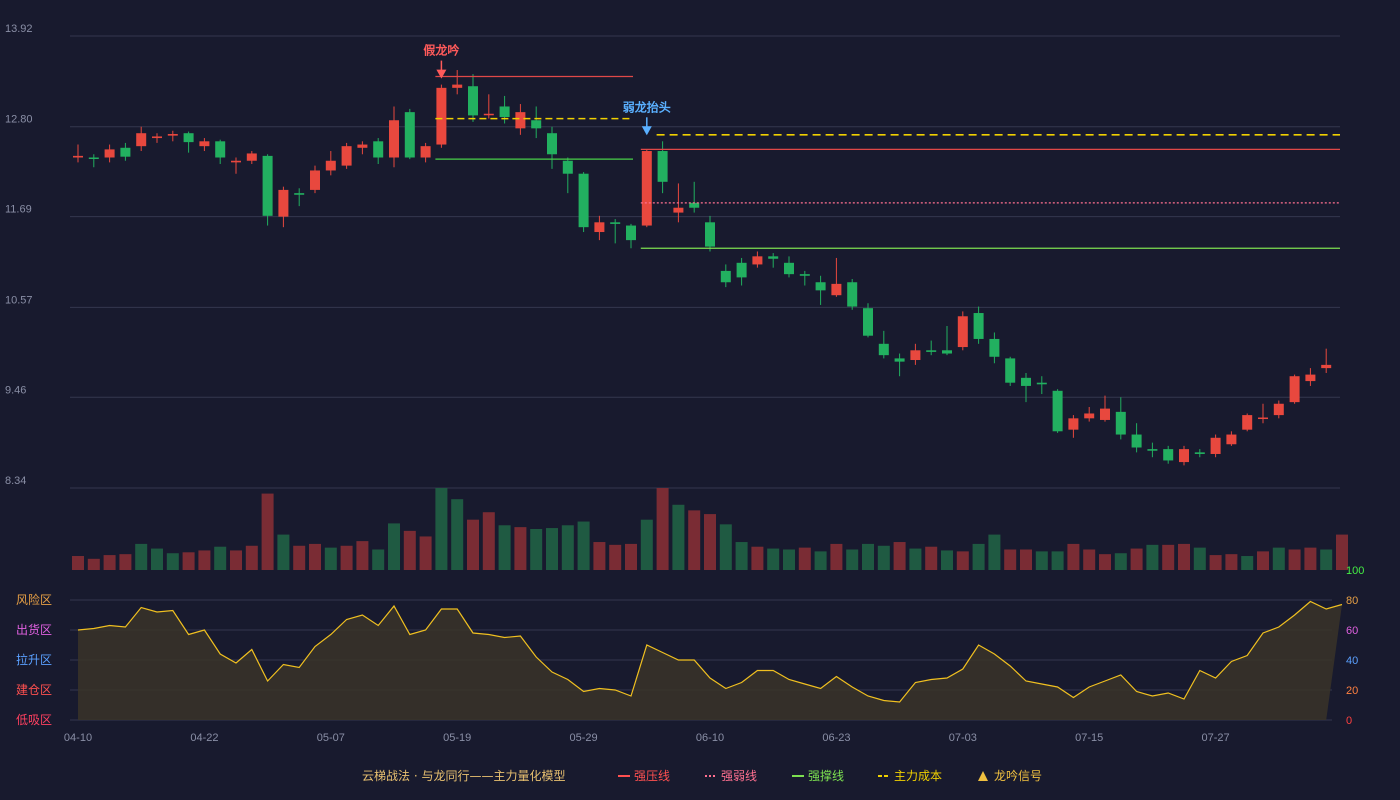 This screenshot has width=1400, height=800. What do you see at coordinates (1352, 661) in the screenshot?
I see `indicator-tick-label: 40` at bounding box center [1352, 661].